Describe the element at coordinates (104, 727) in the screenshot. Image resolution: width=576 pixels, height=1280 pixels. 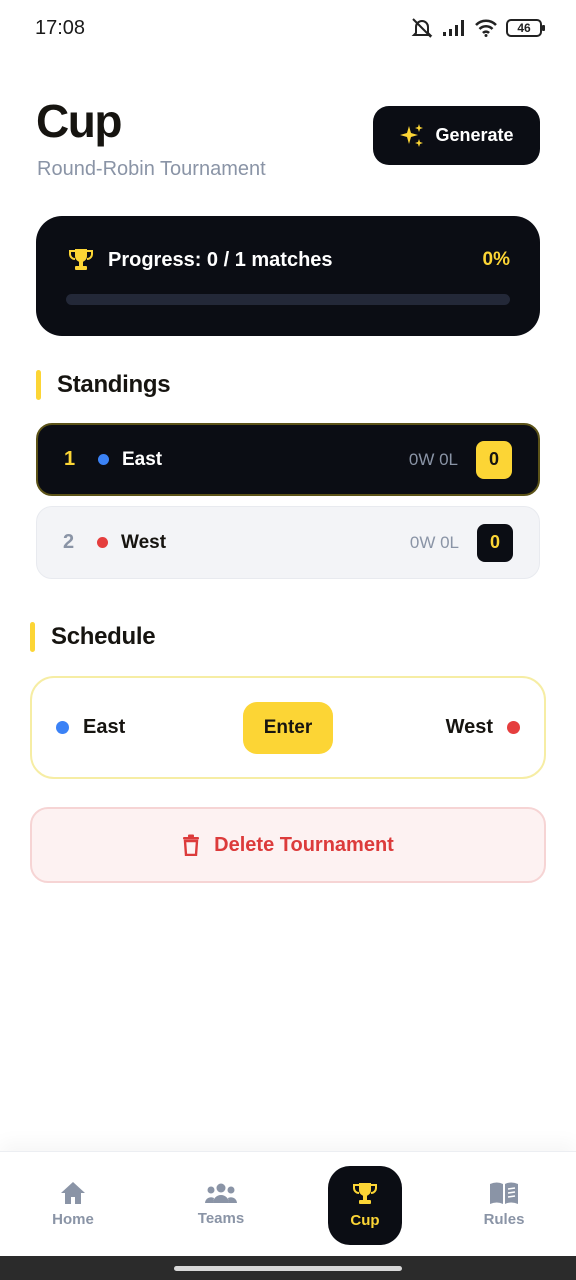
I see `match-home-name: East` at that location.